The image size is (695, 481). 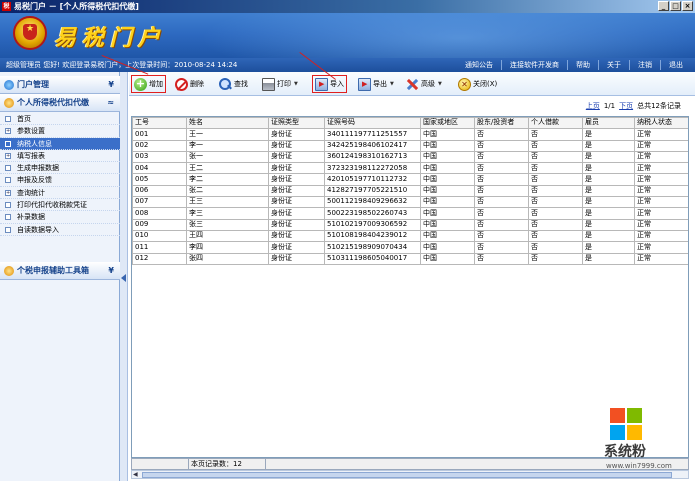 What do you see at coordinates (60, 131) in the screenshot?
I see `sidebar-item: + 参数设置` at bounding box center [60, 131].